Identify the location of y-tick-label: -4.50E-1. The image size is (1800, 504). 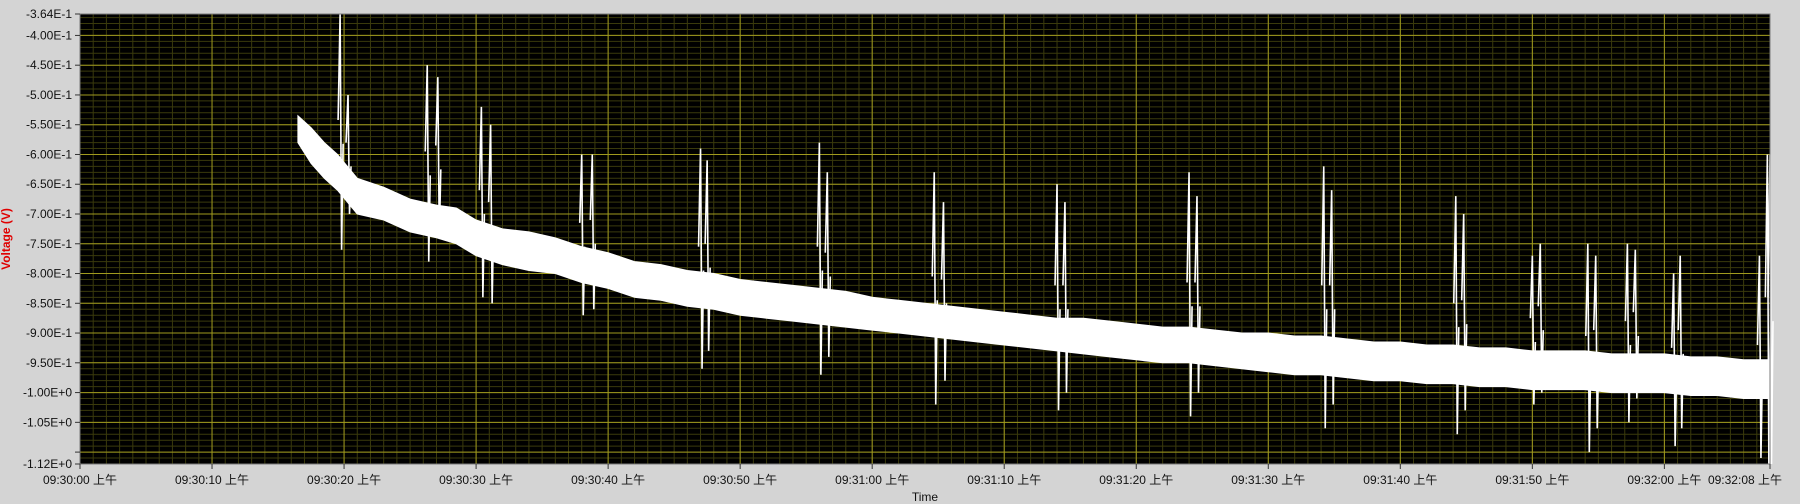
(49, 65).